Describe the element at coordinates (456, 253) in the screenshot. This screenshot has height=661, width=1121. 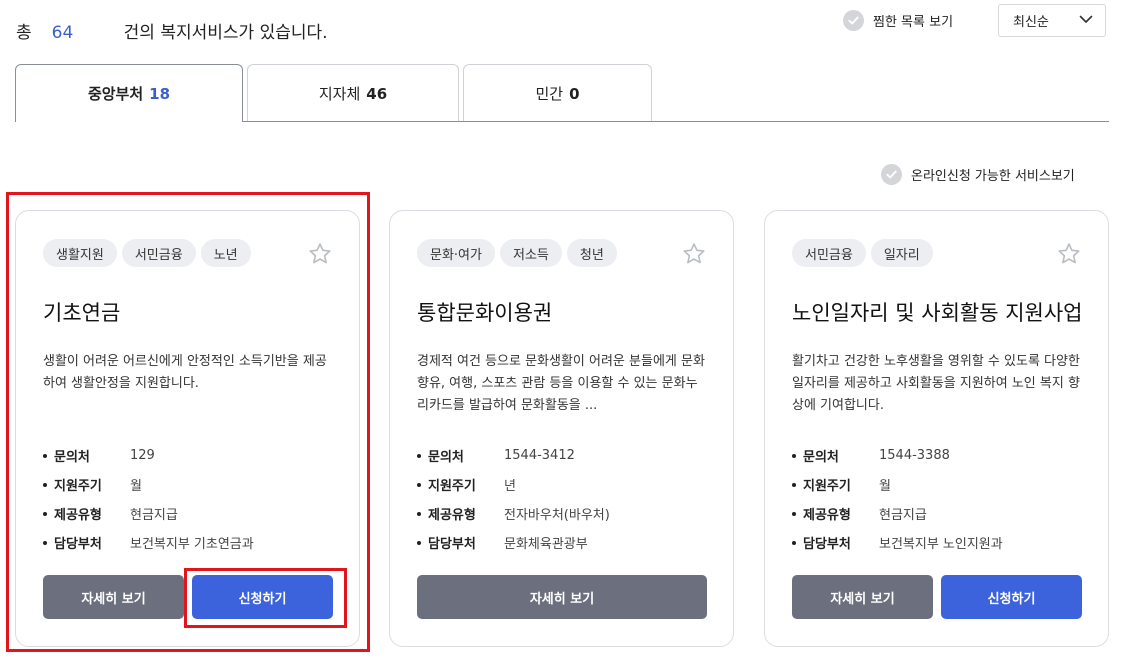
I see `tag: 문화·여가` at that location.